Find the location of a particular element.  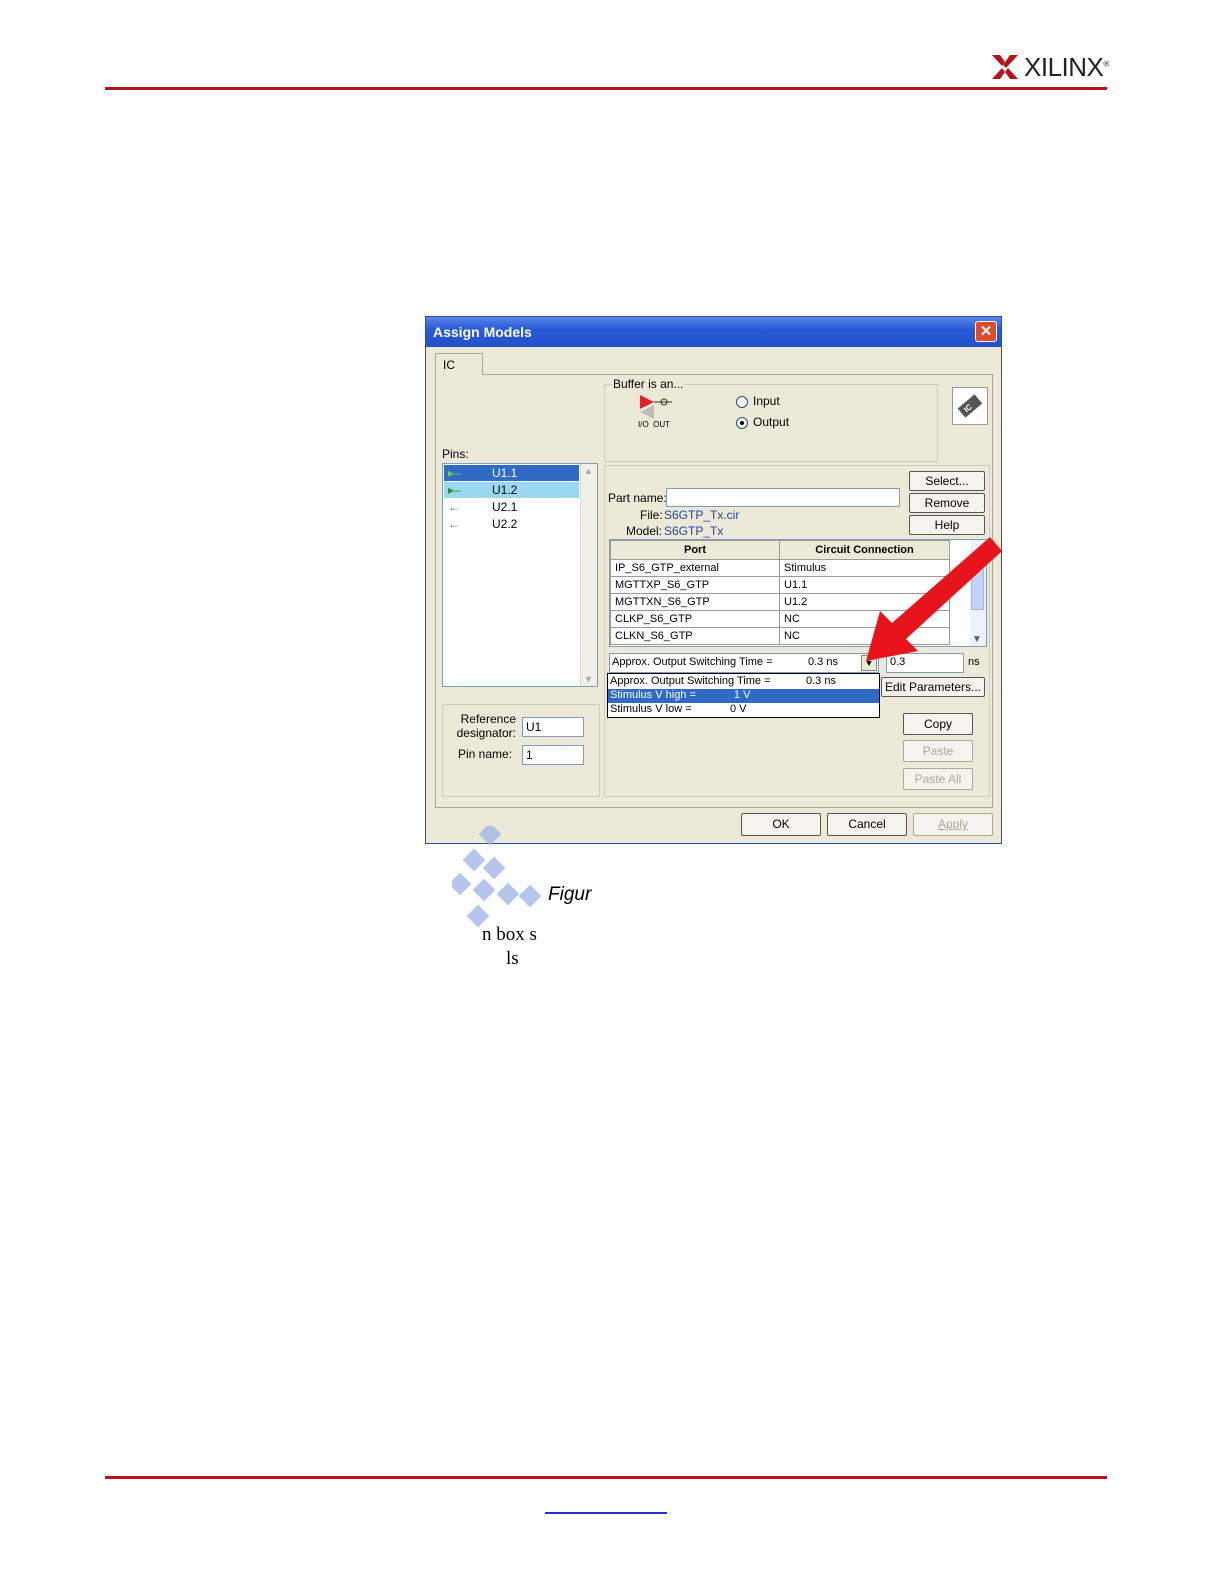

ref-designator-input: U1 is located at coordinates (553, 727).